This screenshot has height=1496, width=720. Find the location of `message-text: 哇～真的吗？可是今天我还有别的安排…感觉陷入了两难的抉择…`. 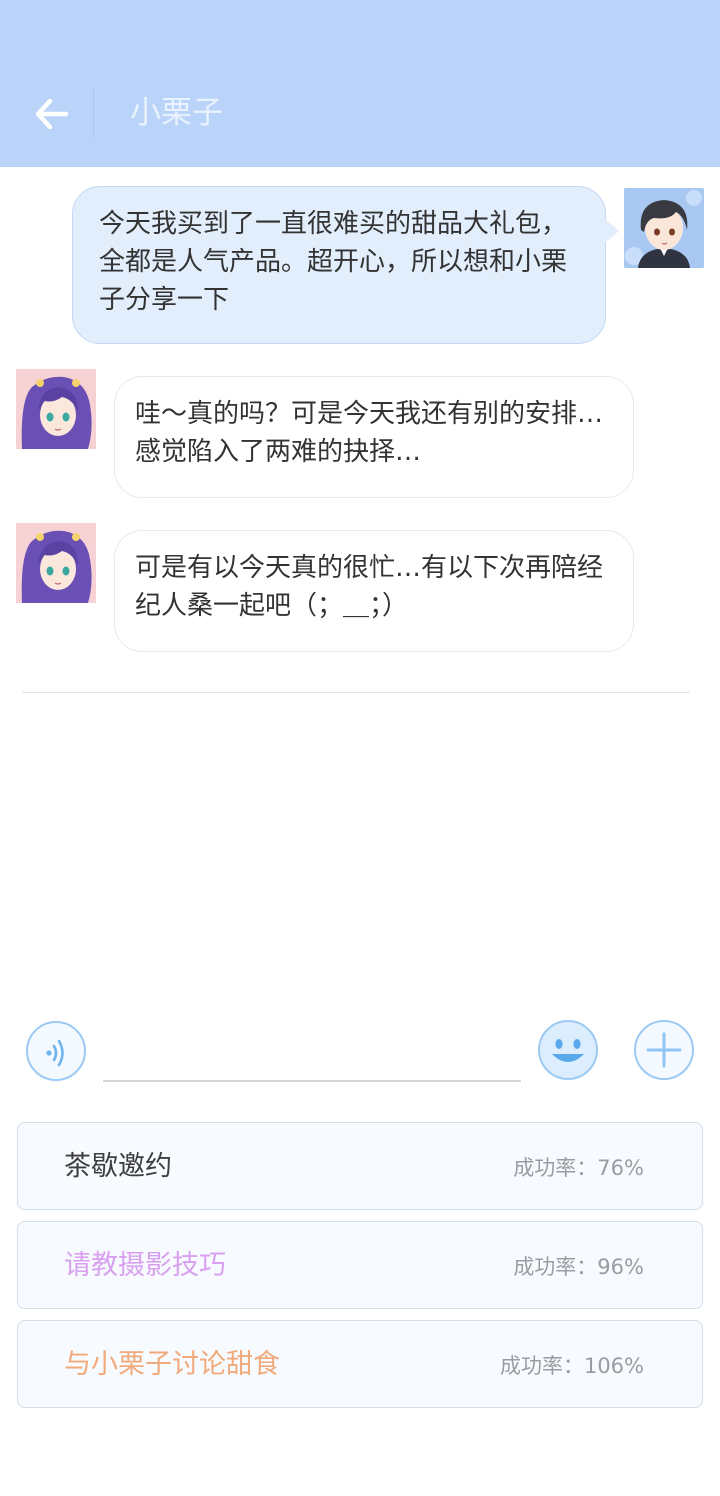

message-text: 哇～真的吗？可是今天我还有别的安排…感觉陷入了两难的抉择… is located at coordinates (369, 433).